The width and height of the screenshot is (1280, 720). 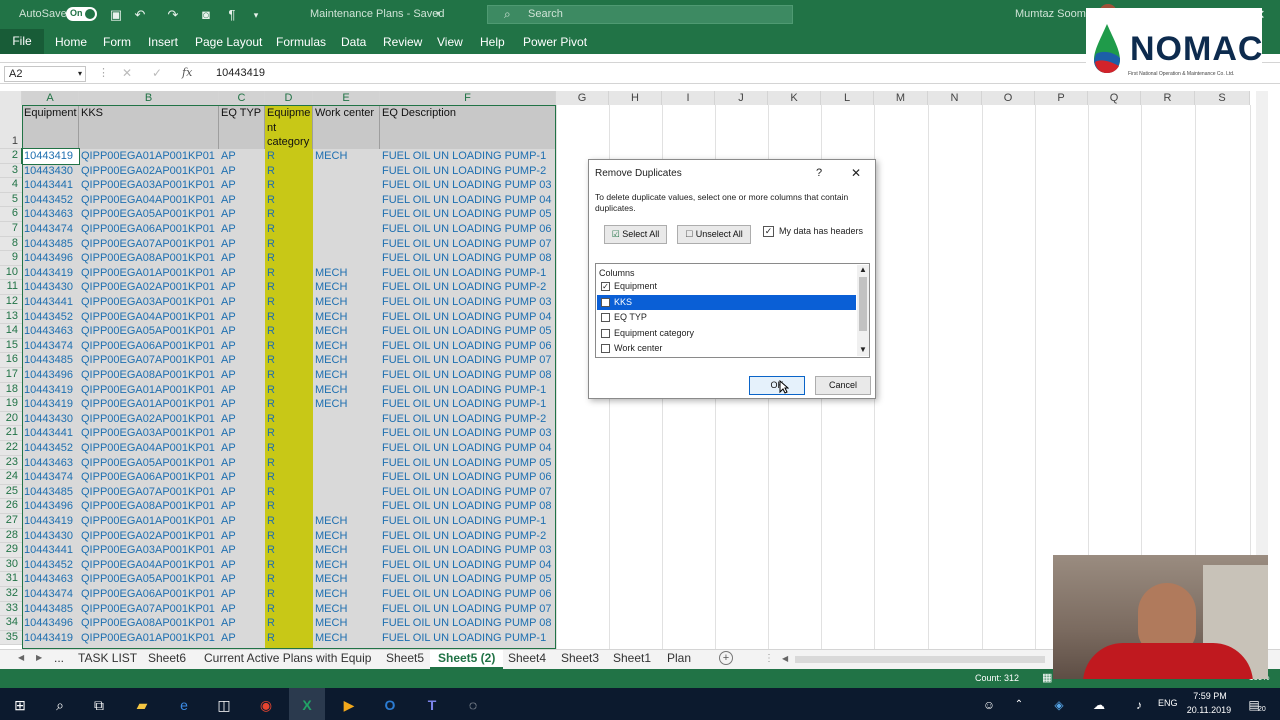 I want to click on select-all-button: ☑ Select All, so click(x=635, y=234).